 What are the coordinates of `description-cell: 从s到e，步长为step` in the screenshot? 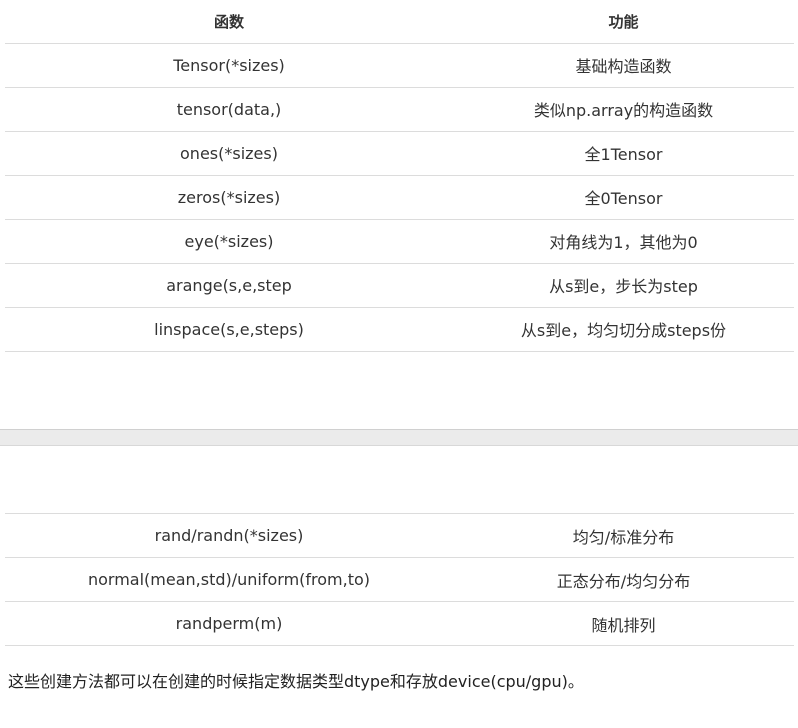 It's located at (623, 285).